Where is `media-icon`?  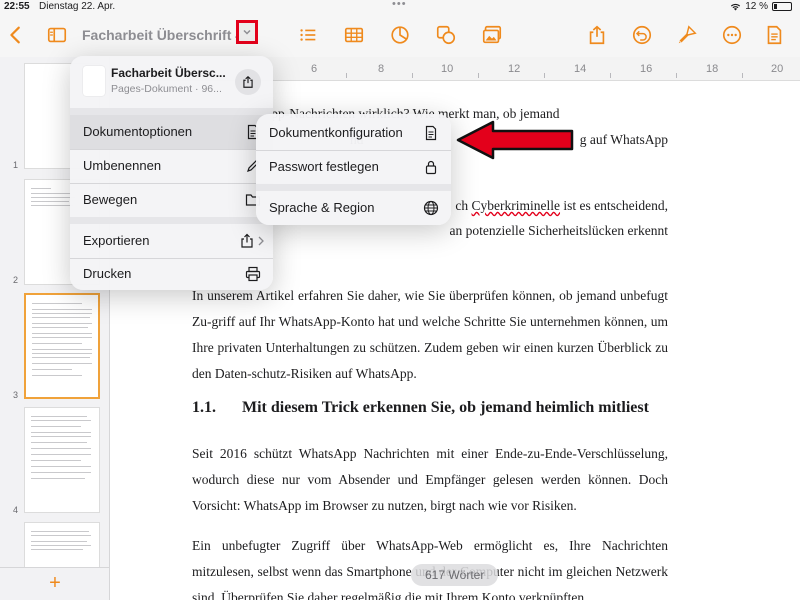
media-icon is located at coordinates (492, 35).